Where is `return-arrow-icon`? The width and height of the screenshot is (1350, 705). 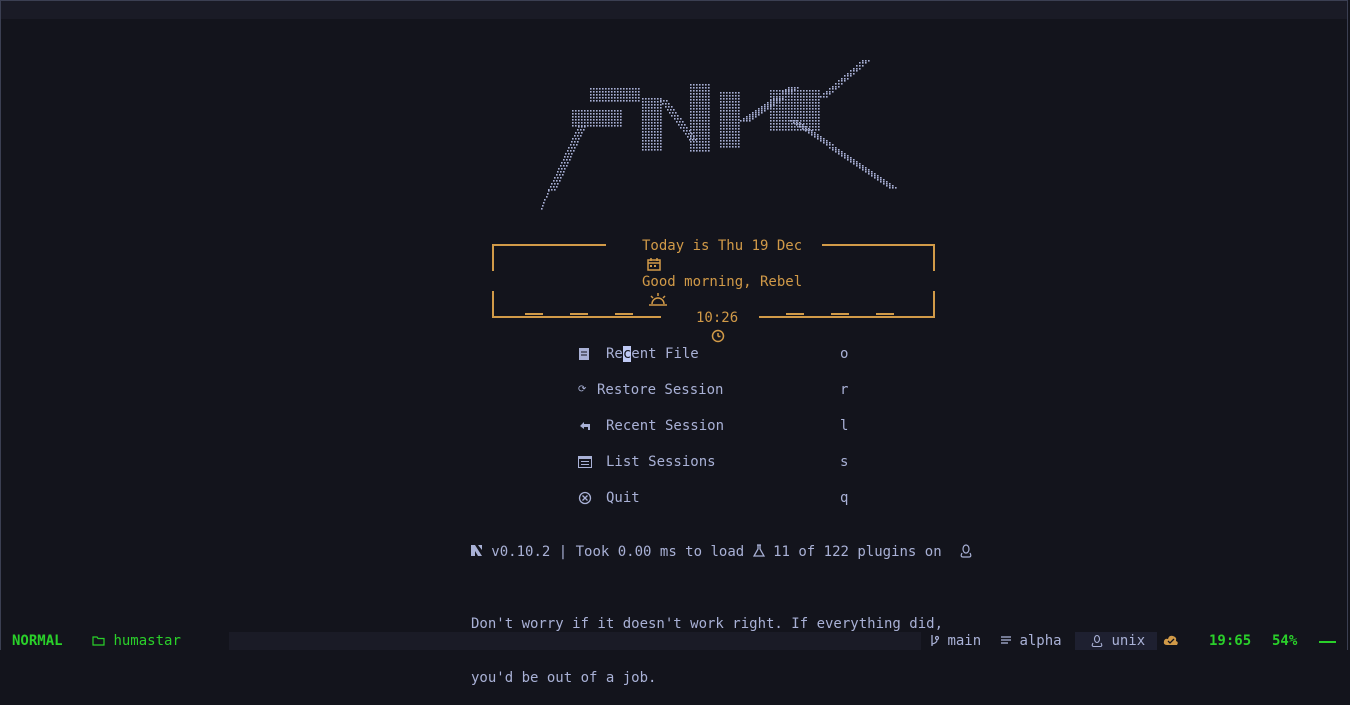
return-arrow-icon is located at coordinates (585, 426).